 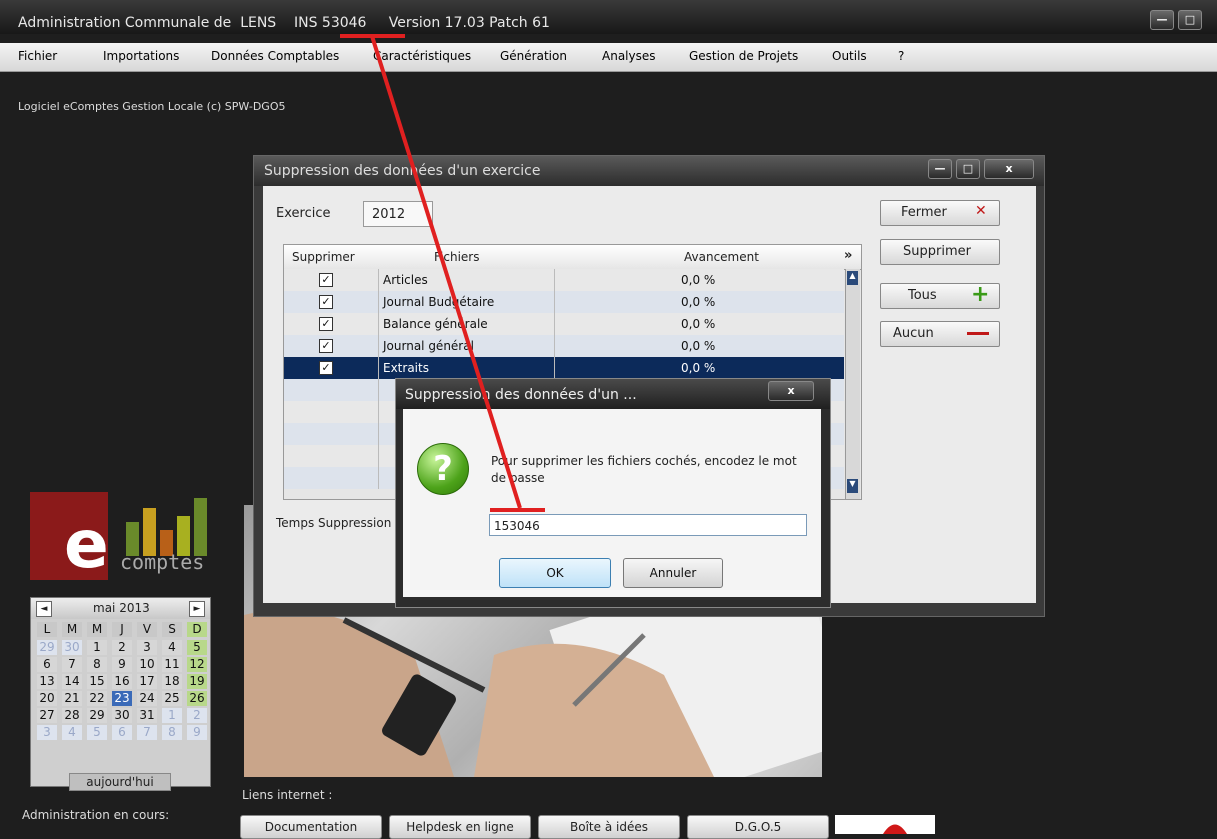 What do you see at coordinates (613, 394) in the screenshot?
I see `modal-title-bar: Suppression des données d'un ... x` at bounding box center [613, 394].